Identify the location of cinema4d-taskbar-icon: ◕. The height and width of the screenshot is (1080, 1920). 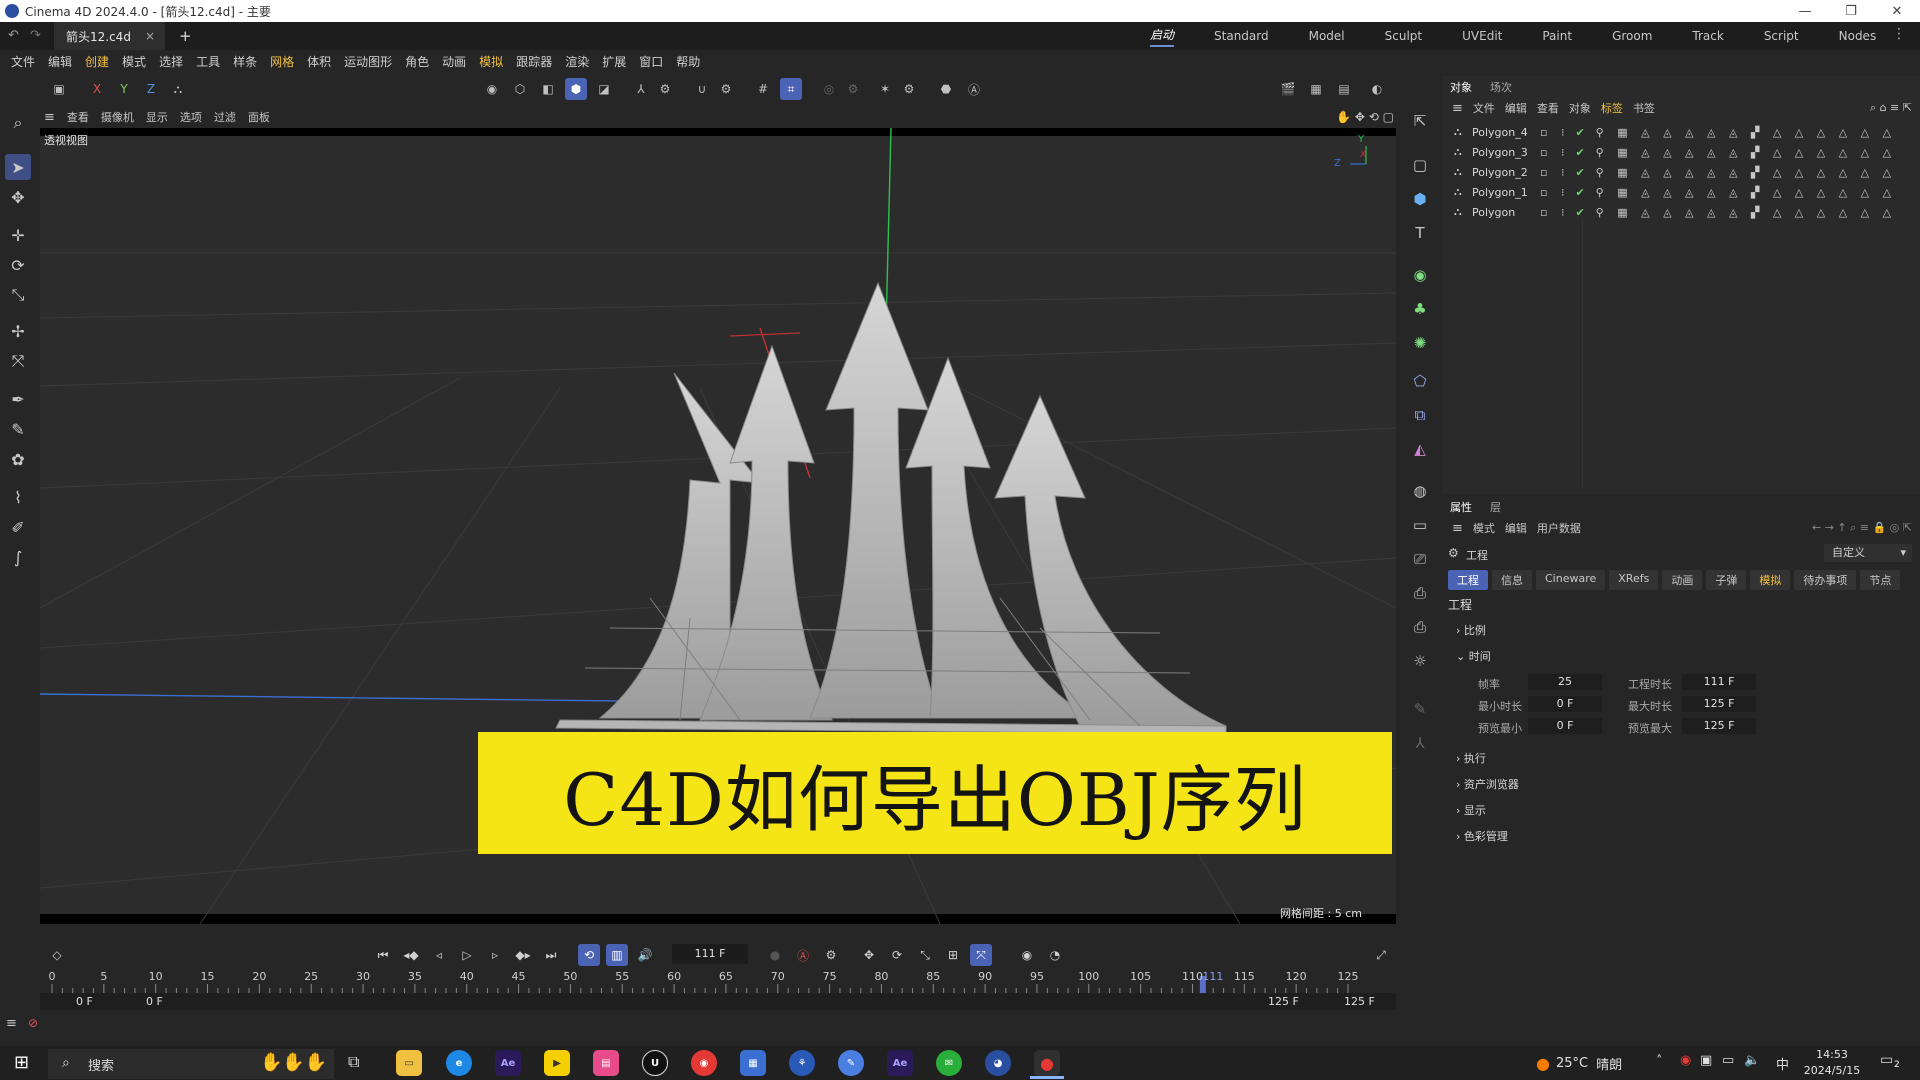
(998, 1063).